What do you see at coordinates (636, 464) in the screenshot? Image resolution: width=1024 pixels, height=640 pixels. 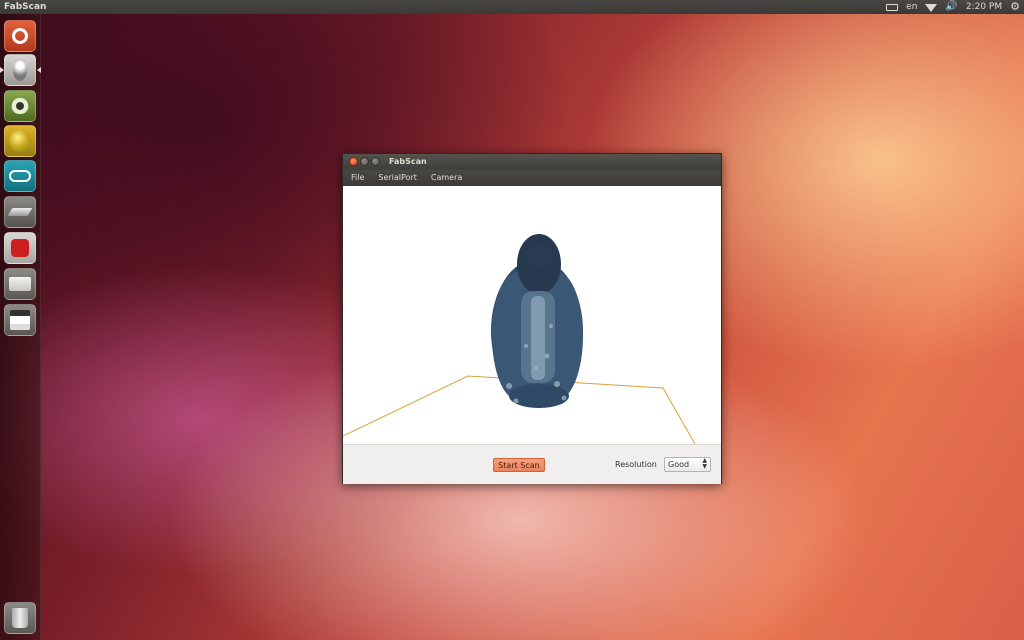 I see `resolution-label: Resolution` at bounding box center [636, 464].